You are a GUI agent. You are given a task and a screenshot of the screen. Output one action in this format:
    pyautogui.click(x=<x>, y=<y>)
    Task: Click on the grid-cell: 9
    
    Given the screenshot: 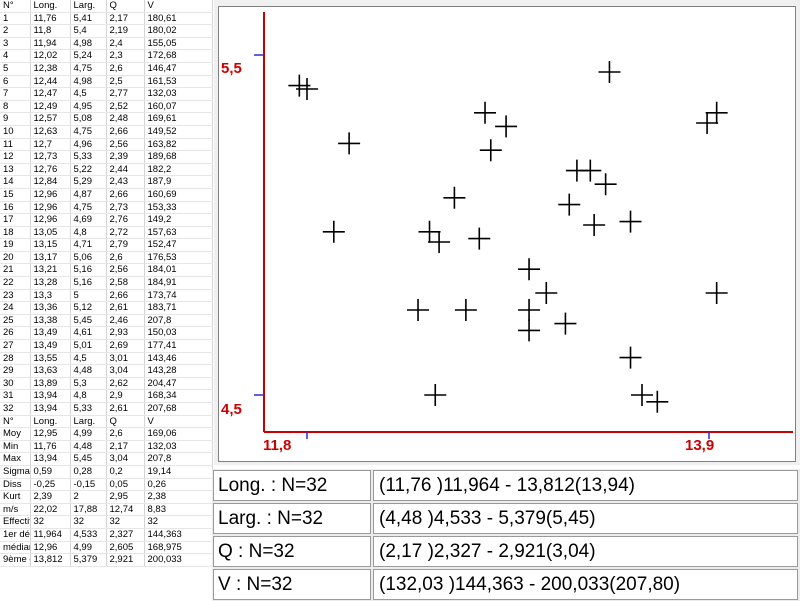 What is the action you would take?
    pyautogui.click(x=15, y=119)
    